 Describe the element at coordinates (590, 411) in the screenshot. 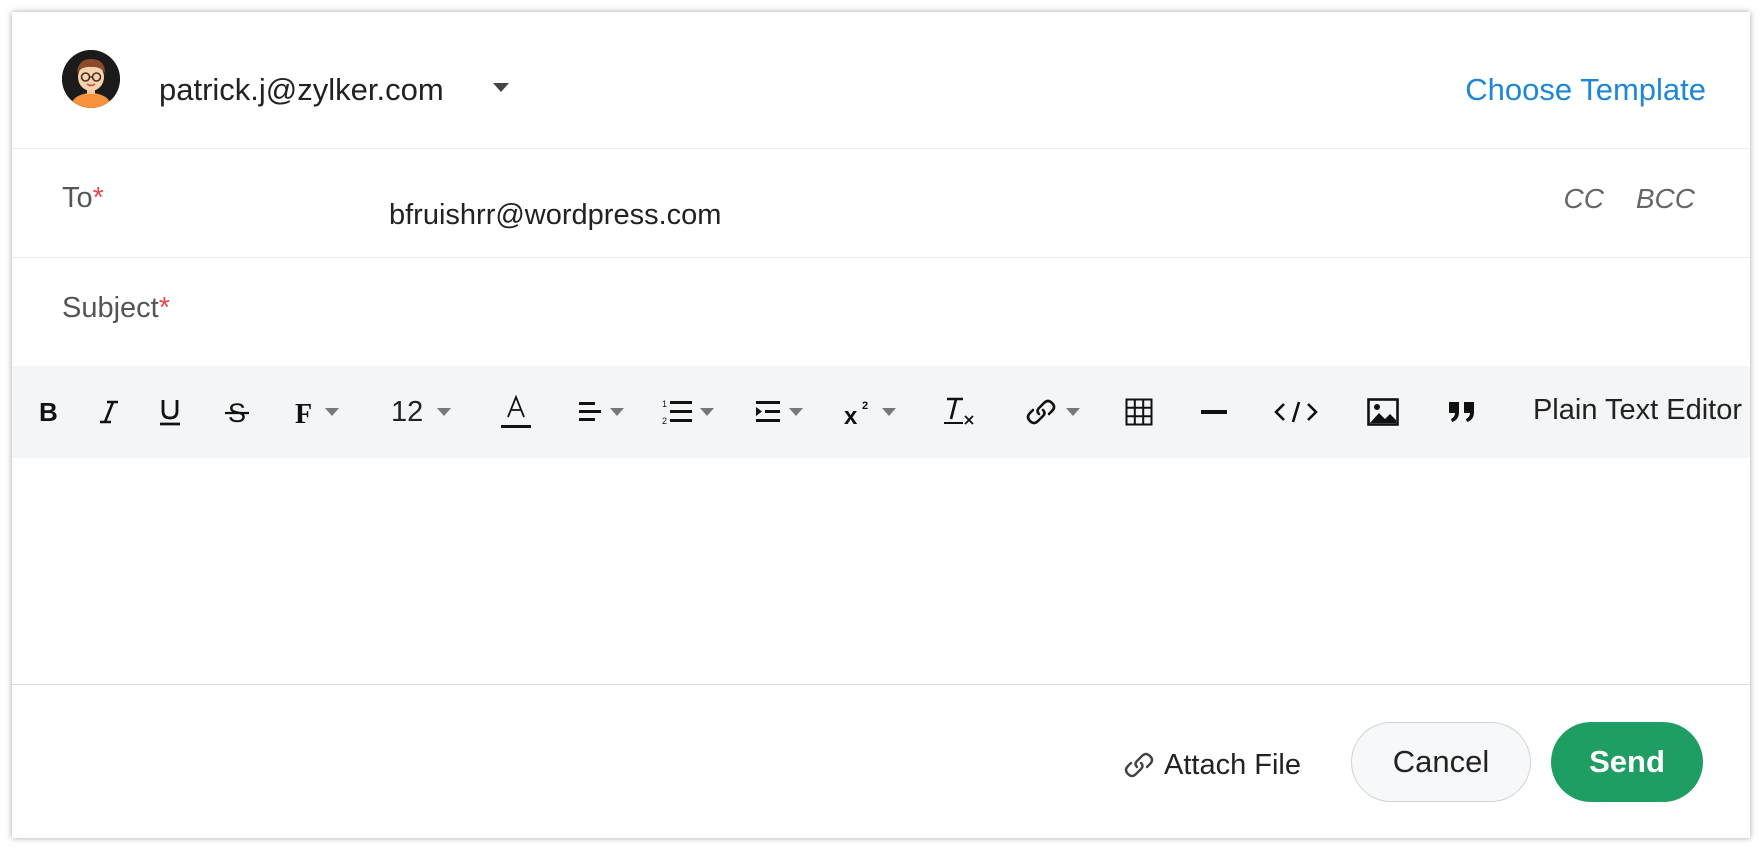

I see `align-icon` at that location.